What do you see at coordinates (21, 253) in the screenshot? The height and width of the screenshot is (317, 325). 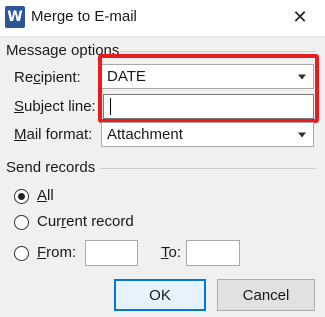 I see `from-radio` at bounding box center [21, 253].